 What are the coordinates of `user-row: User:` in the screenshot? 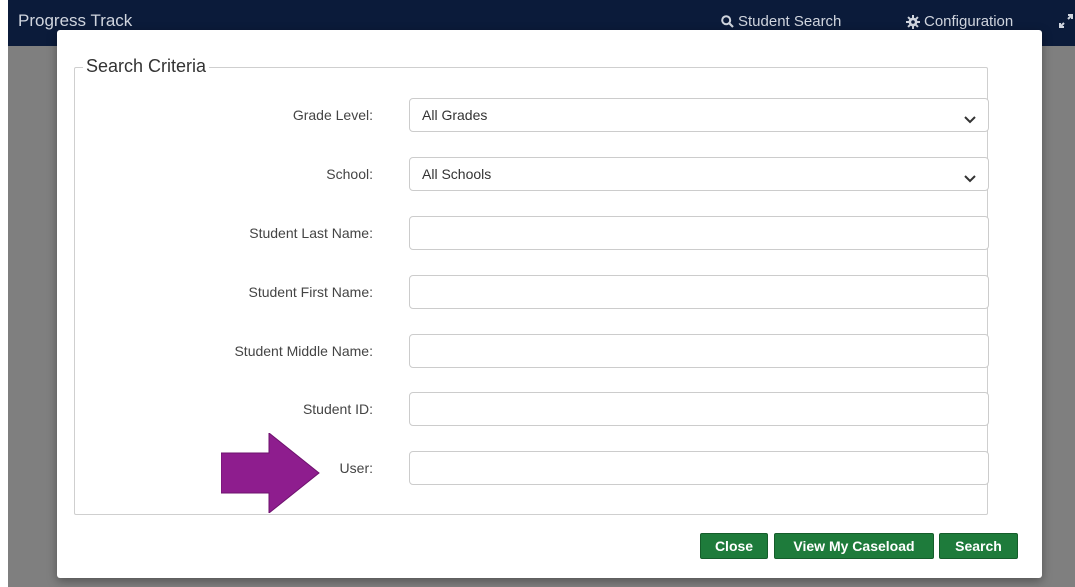 It's located at (532, 469).